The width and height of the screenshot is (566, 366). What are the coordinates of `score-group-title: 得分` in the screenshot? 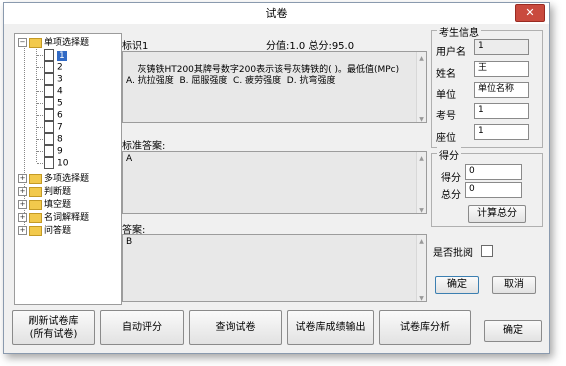 It's located at (449, 154).